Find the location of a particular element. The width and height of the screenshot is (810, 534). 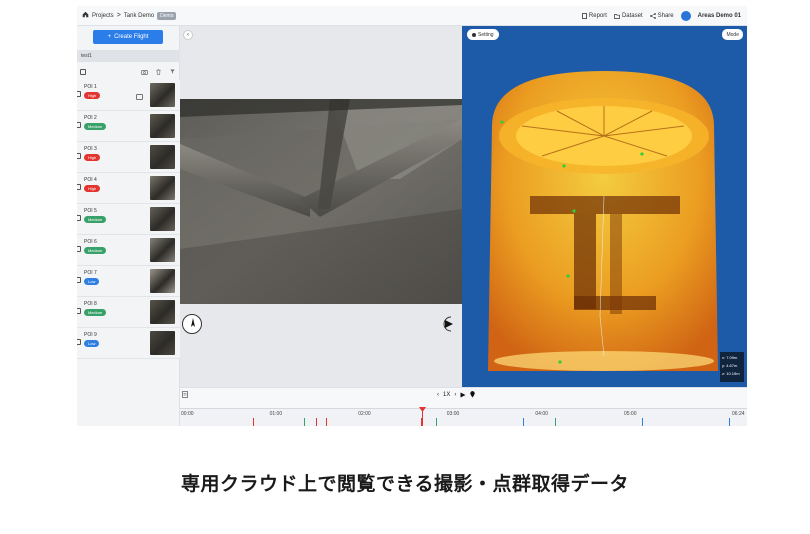

plus-icon: + is located at coordinates (109, 37).